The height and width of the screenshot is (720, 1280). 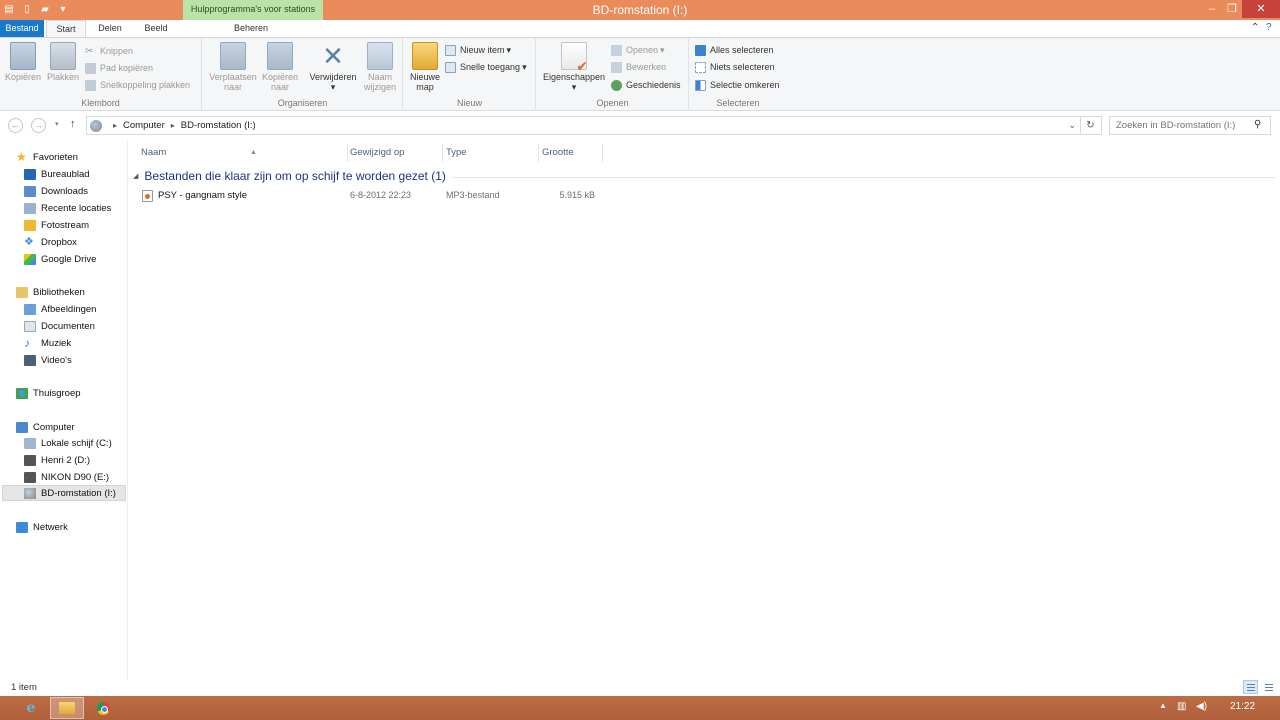 I want to click on nav-item-documents: Documenten, so click(x=59, y=326).